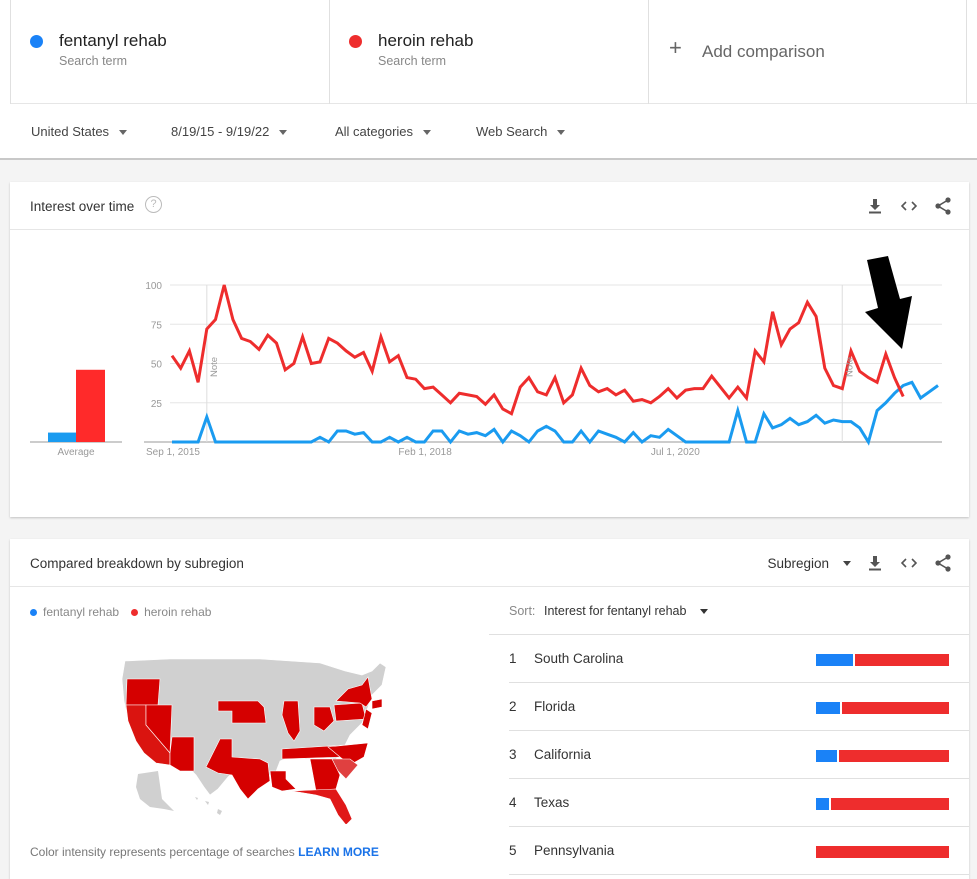 This screenshot has width=977, height=879. I want to click on rank: 2, so click(513, 706).